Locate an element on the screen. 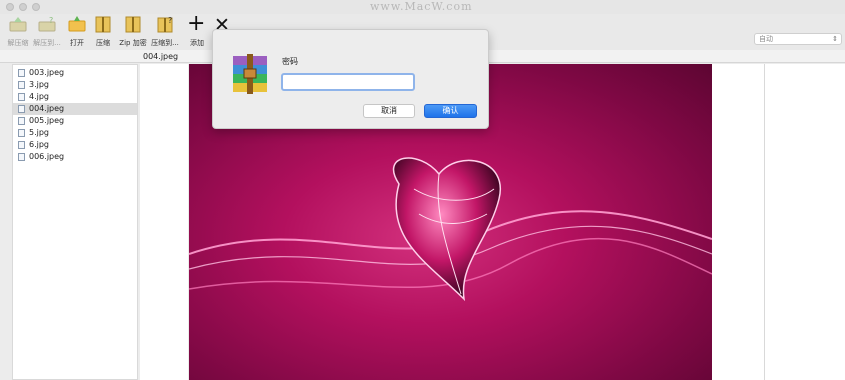  file-row: 006.jpeg is located at coordinates (75, 157).